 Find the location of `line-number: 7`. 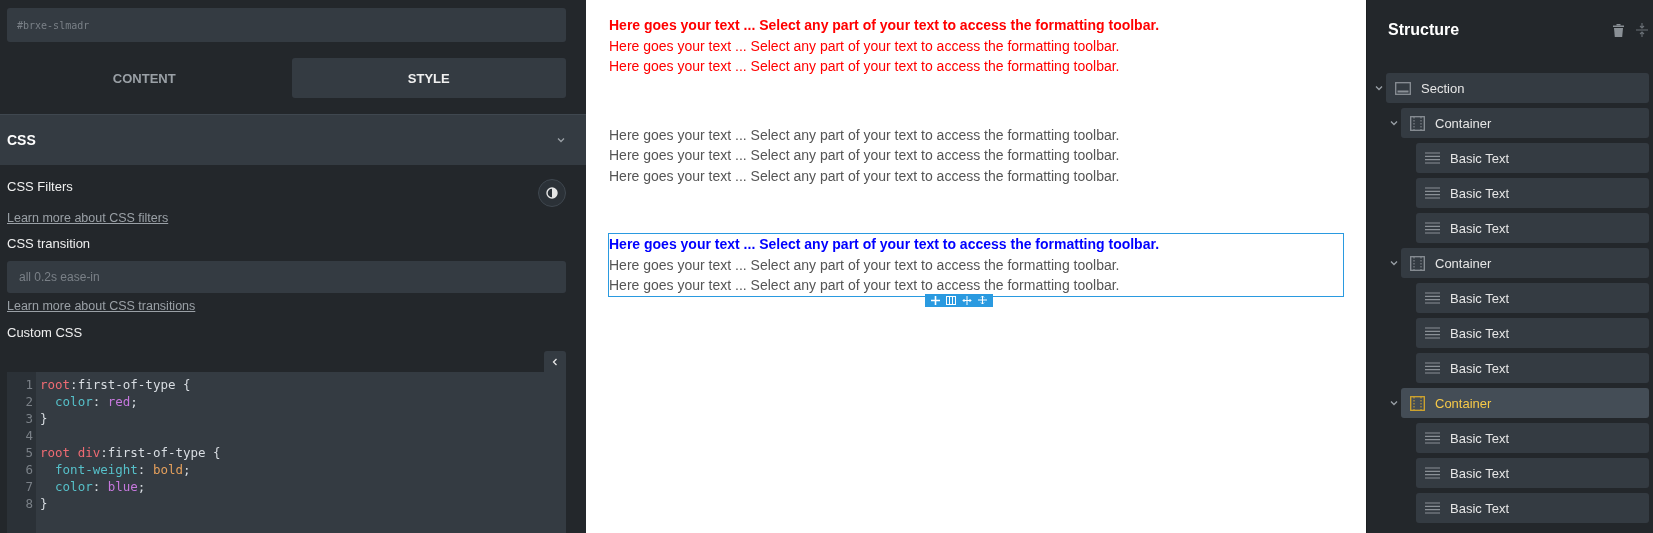

line-number: 7 is located at coordinates (28, 486).